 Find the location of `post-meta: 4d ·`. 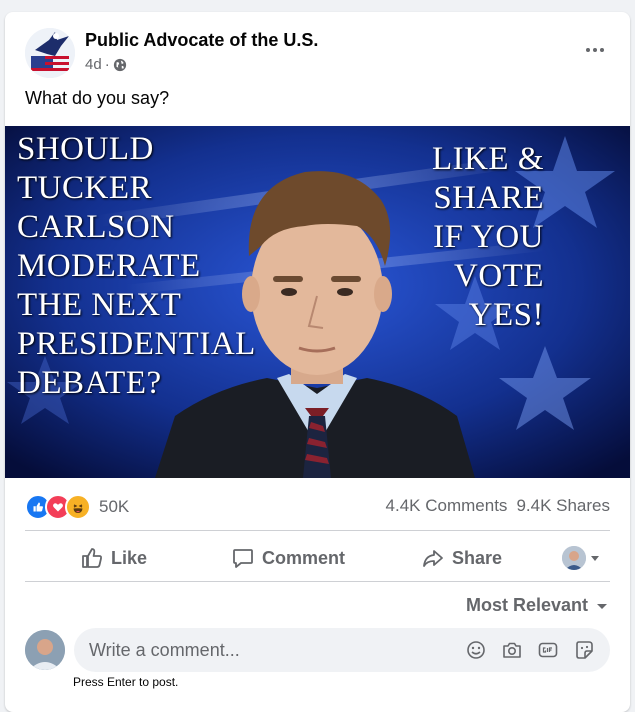

post-meta: 4d · is located at coordinates (106, 64).